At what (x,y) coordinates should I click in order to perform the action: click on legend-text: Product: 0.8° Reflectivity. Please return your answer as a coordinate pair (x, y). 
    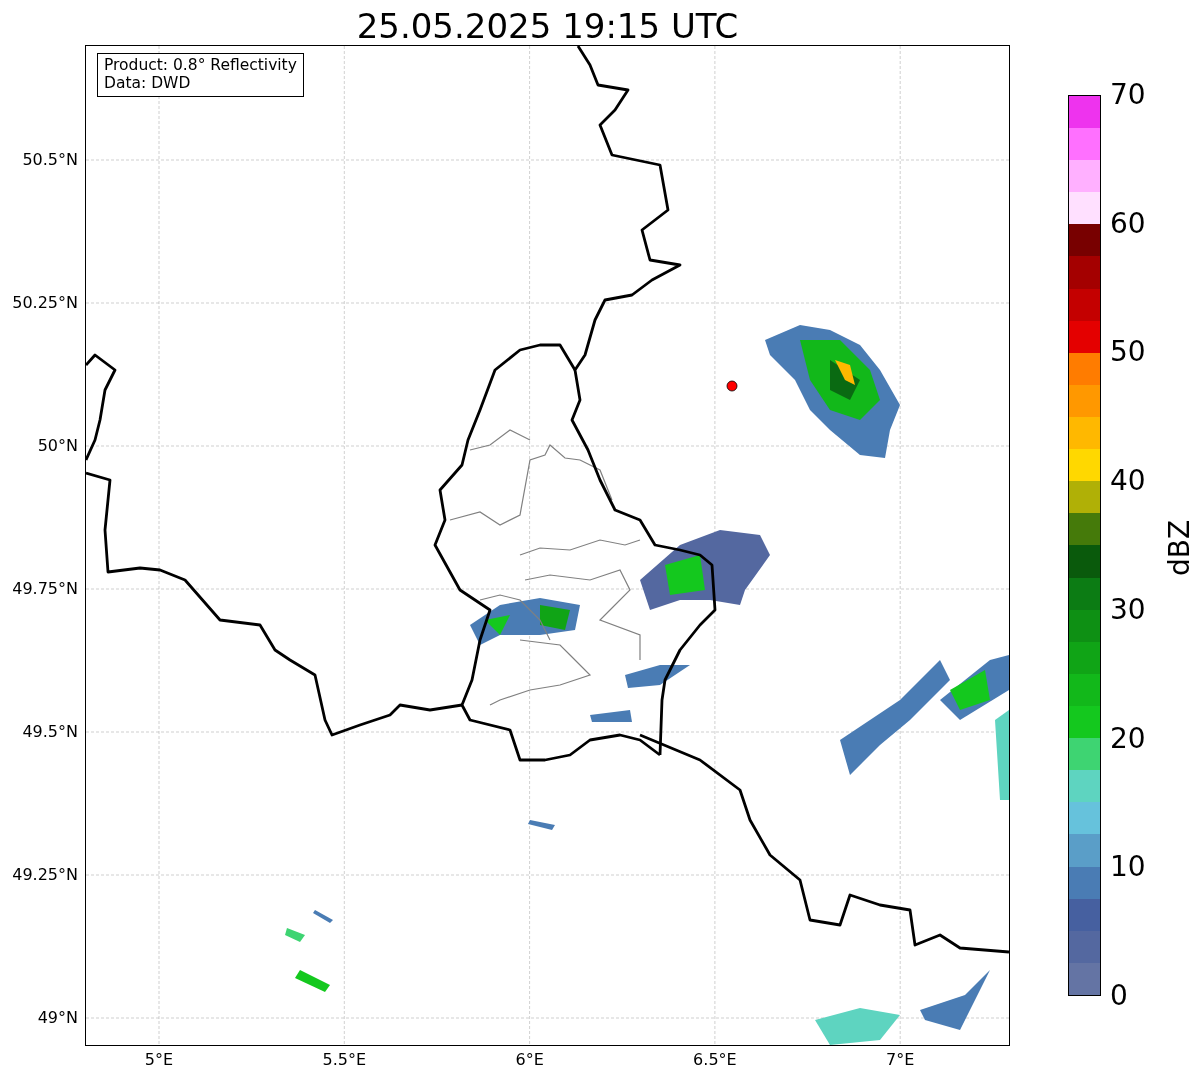
    Looking at the image, I should click on (200, 66).